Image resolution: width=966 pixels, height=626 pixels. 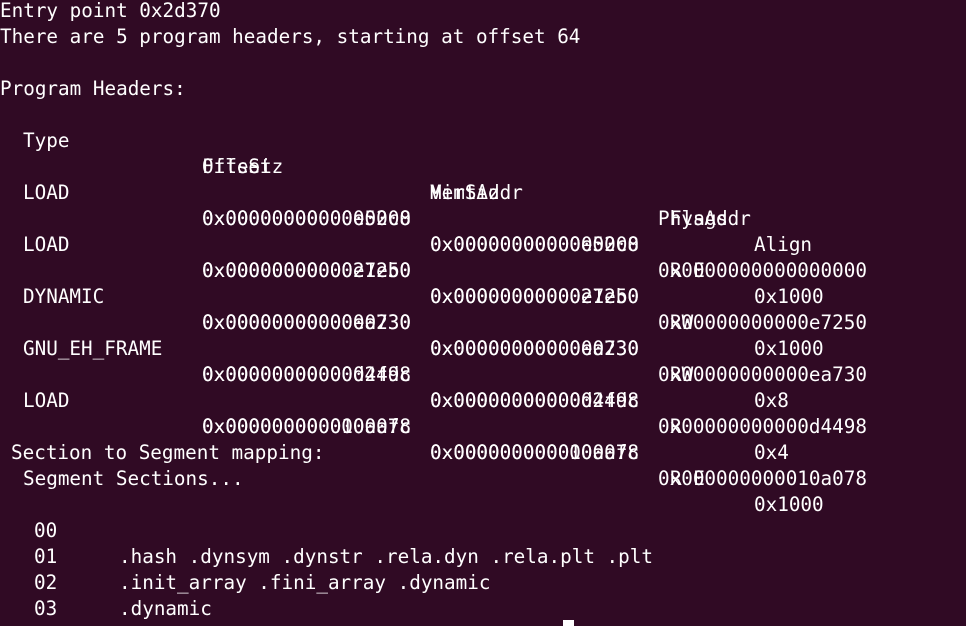 I want to click on segment-mapping-row: 02 .dynamic, so click(x=483, y=582).